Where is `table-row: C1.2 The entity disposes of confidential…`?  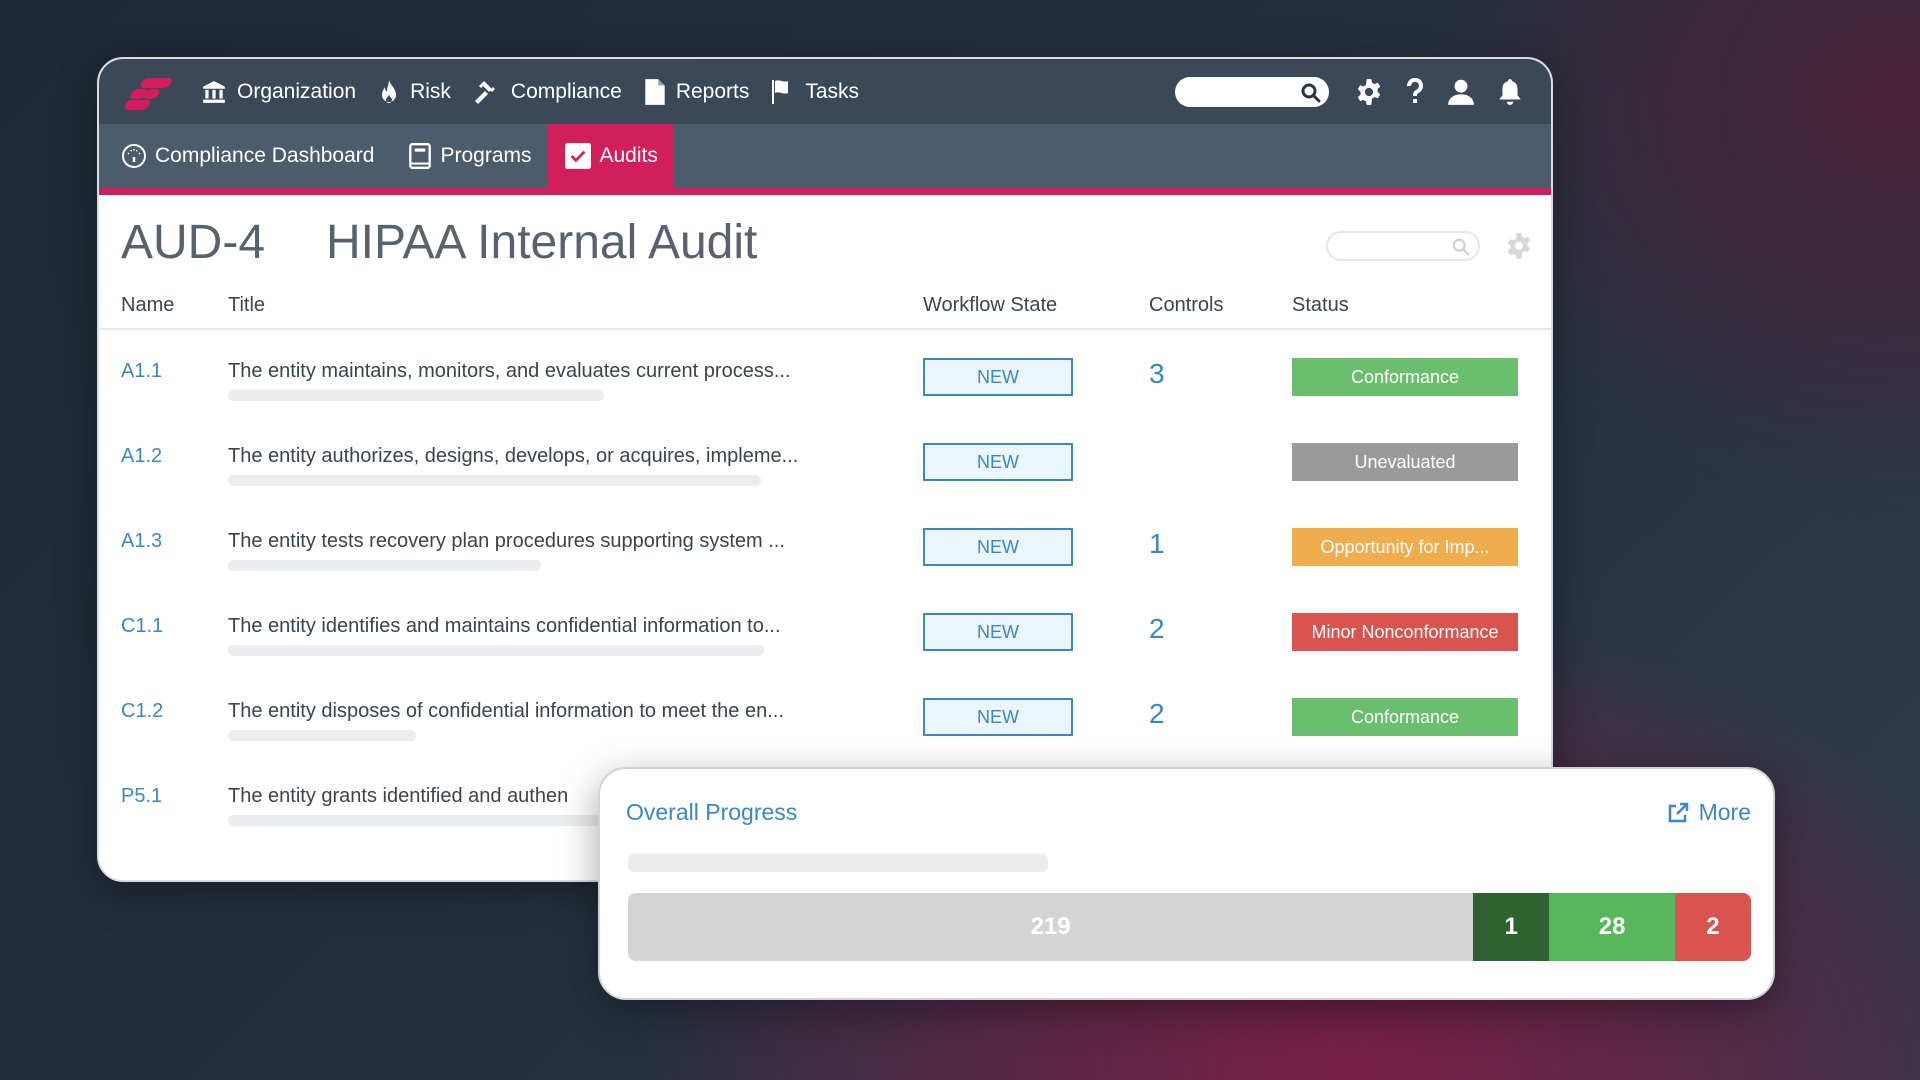
table-row: C1.2 The entity disposes of confidential… is located at coordinates (825, 716).